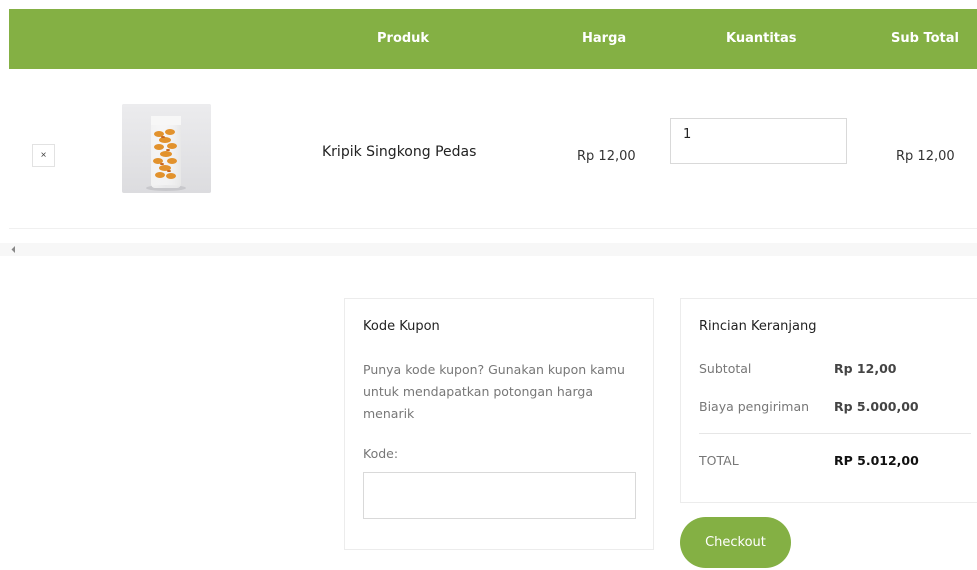 This screenshot has height=570, width=977. I want to click on product-name-link: Kripik Singkong Pedas, so click(399, 152).